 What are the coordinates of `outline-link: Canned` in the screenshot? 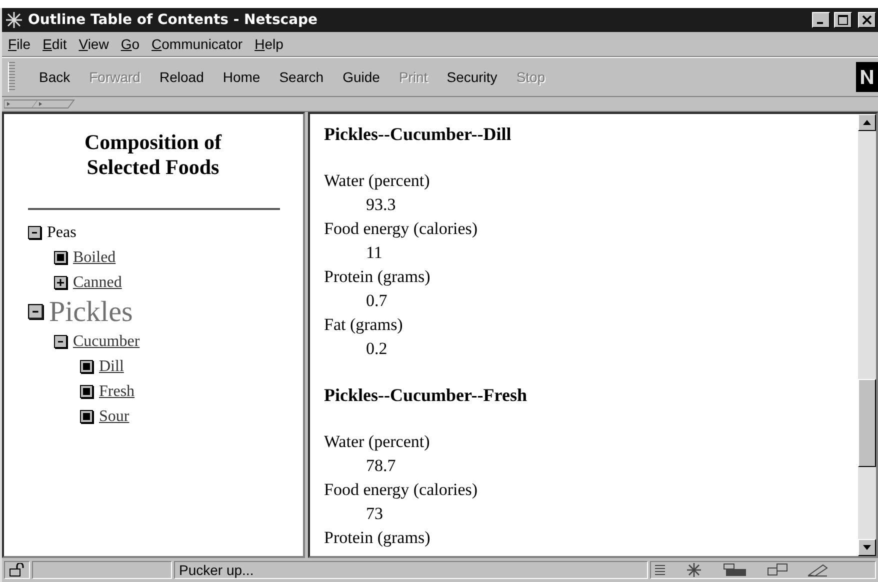 It's located at (97, 283).